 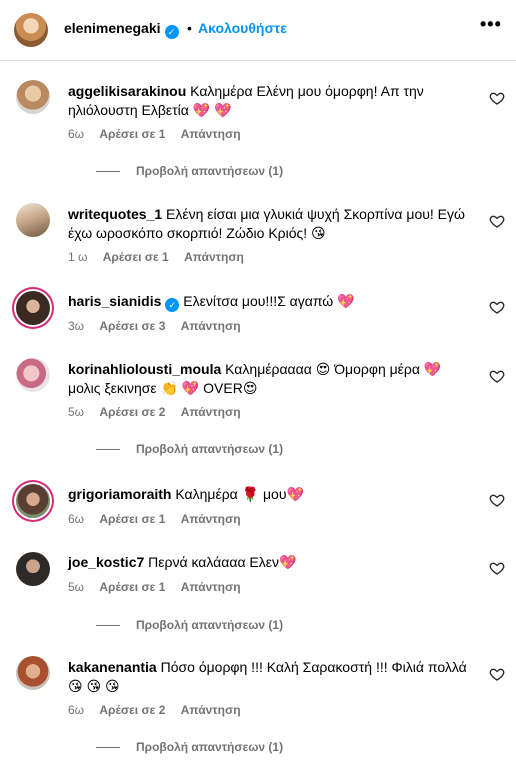 I want to click on author-username: elenimenegaki ✓, so click(x=121, y=29).